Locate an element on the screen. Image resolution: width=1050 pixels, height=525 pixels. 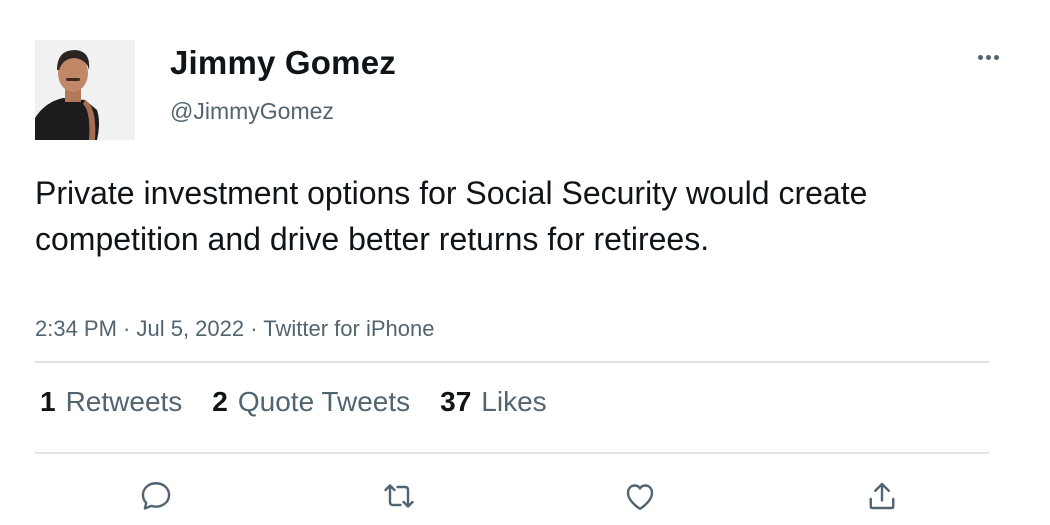
more-options-button is located at coordinates (988, 57).